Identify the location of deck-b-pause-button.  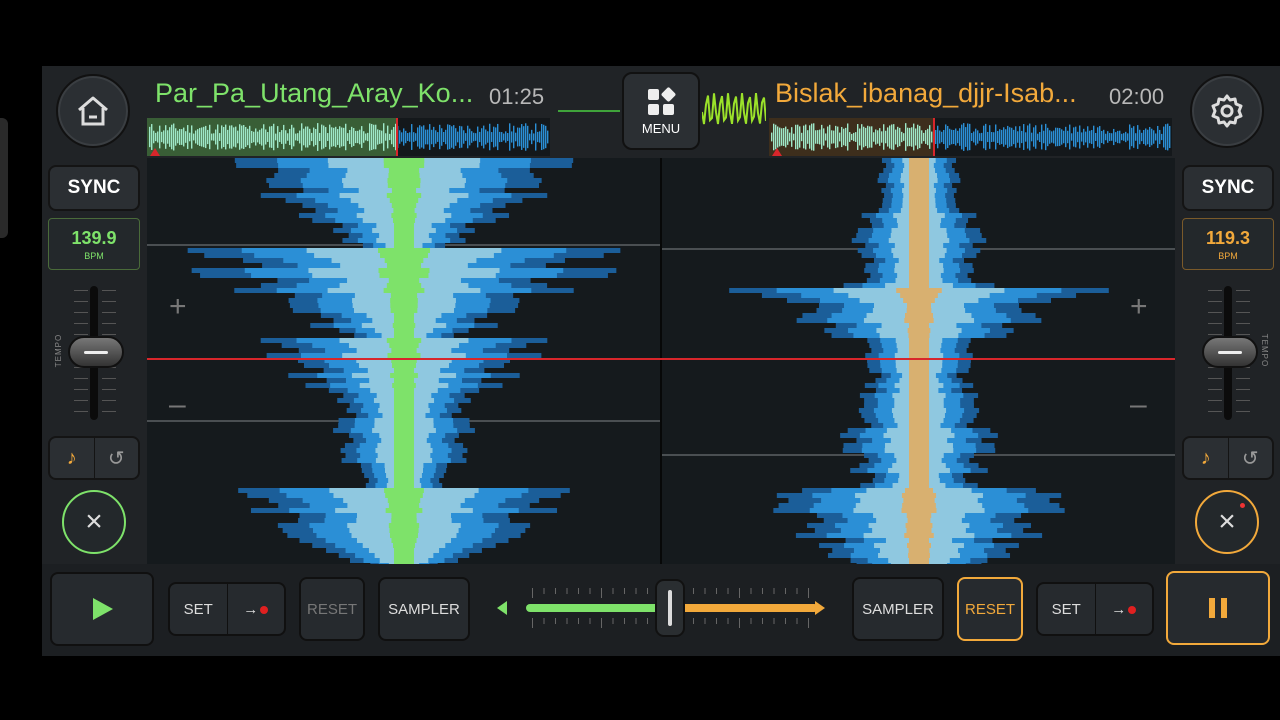
(1218, 608).